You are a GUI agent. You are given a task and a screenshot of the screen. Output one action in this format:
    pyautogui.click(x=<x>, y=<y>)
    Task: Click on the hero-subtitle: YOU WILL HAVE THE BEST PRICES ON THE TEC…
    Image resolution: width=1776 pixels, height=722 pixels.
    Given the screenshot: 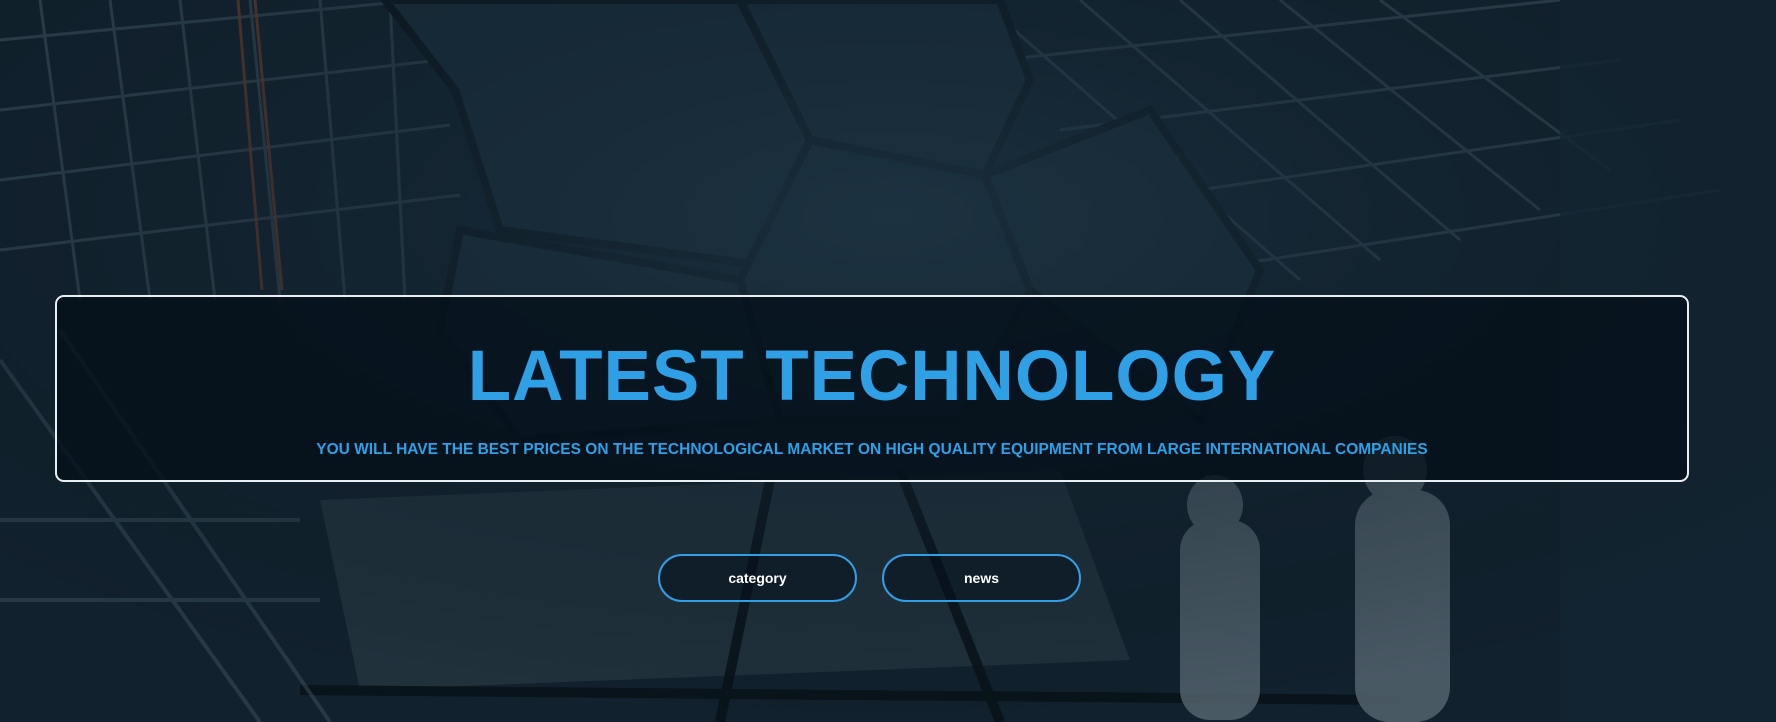 What is the action you would take?
    pyautogui.click(x=872, y=449)
    